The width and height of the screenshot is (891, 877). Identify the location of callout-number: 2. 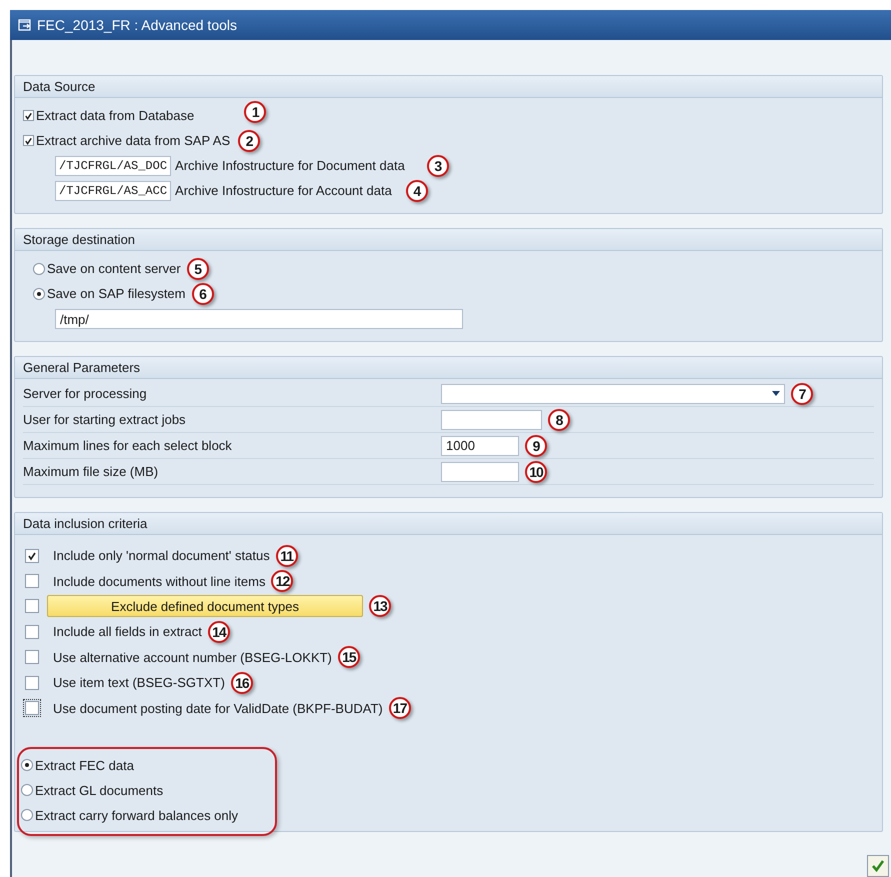
(249, 141).